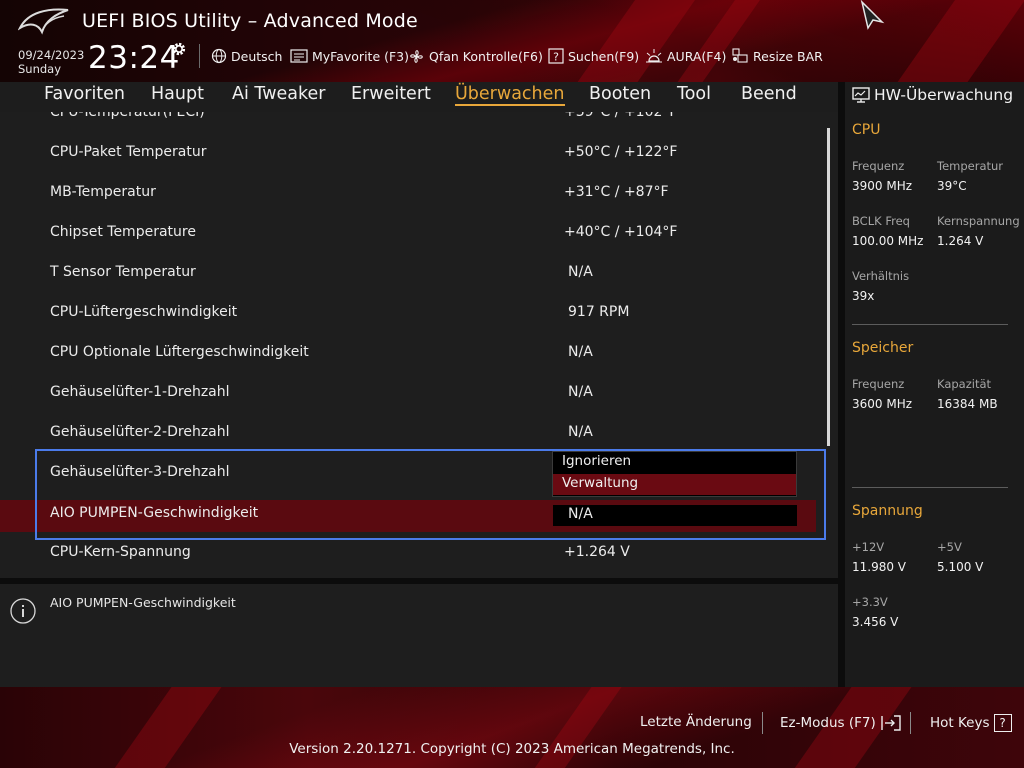 The image size is (1024, 768). I want to click on rog-logo-icon, so click(43, 21).